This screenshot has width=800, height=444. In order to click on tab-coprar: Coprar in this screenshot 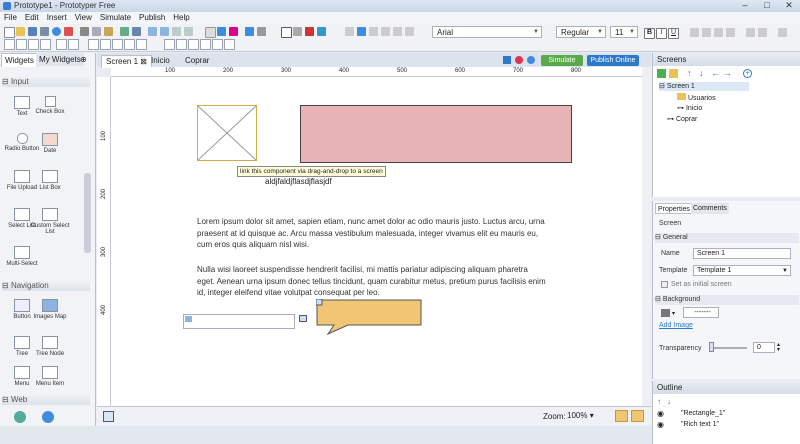, I will do `click(197, 61)`.